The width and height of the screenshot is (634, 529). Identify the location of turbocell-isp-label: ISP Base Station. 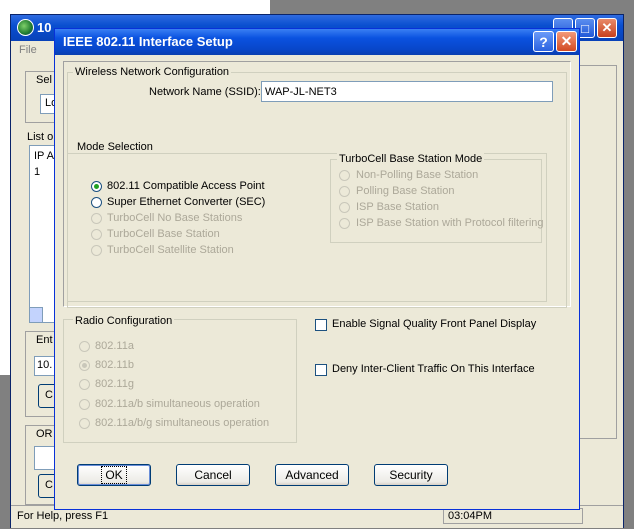
(397, 207).